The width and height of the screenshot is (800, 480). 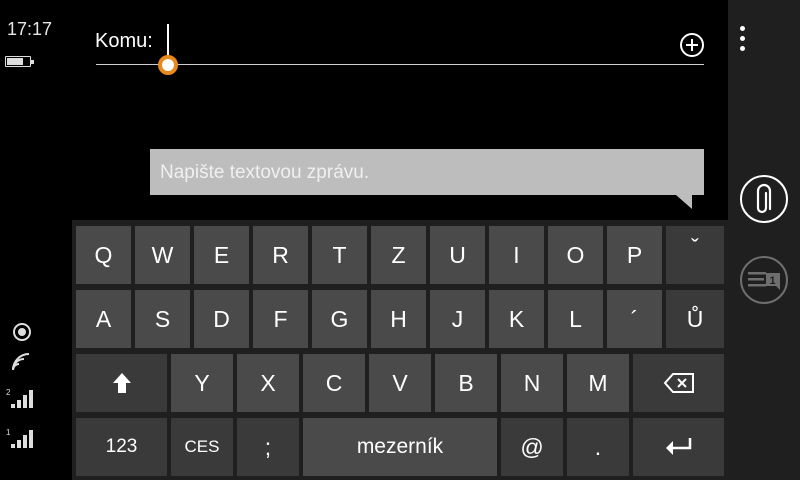 What do you see at coordinates (773, 281) in the screenshot?
I see `sms-badge: 1` at bounding box center [773, 281].